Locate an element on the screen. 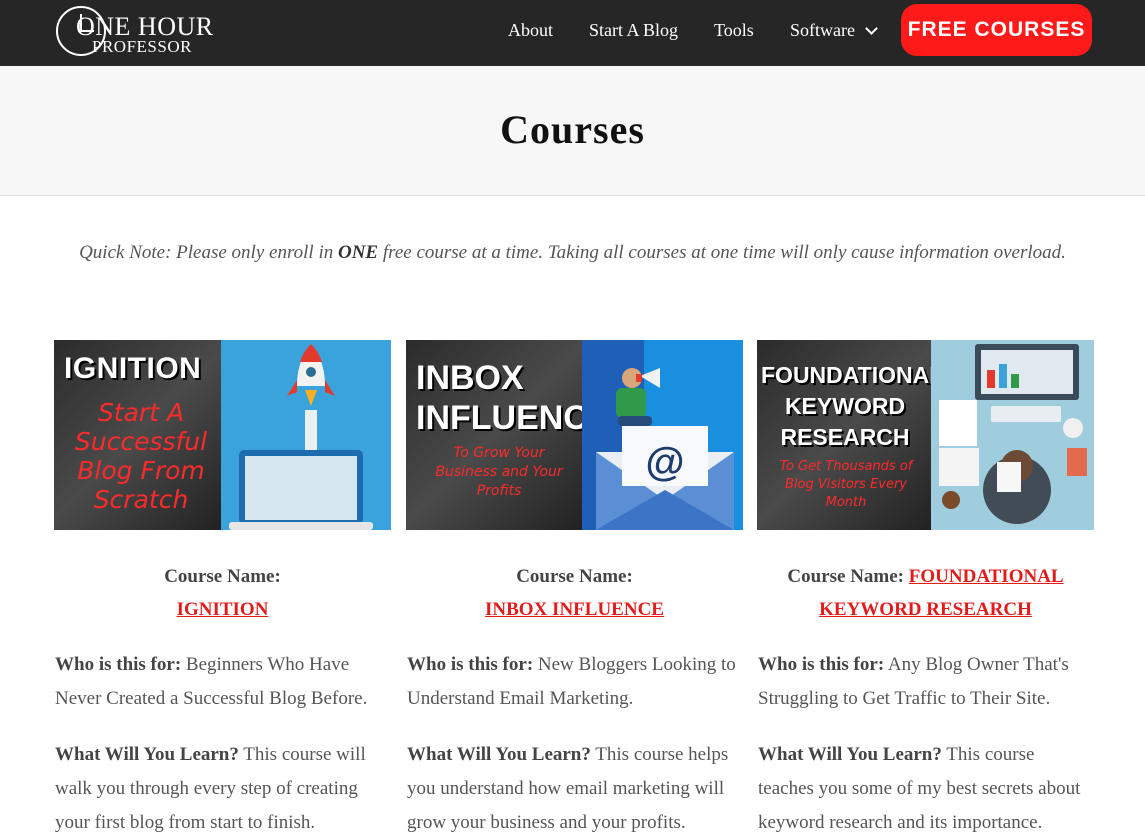 This screenshot has height=834, width=1145. laptop-icon is located at coordinates (301, 490).